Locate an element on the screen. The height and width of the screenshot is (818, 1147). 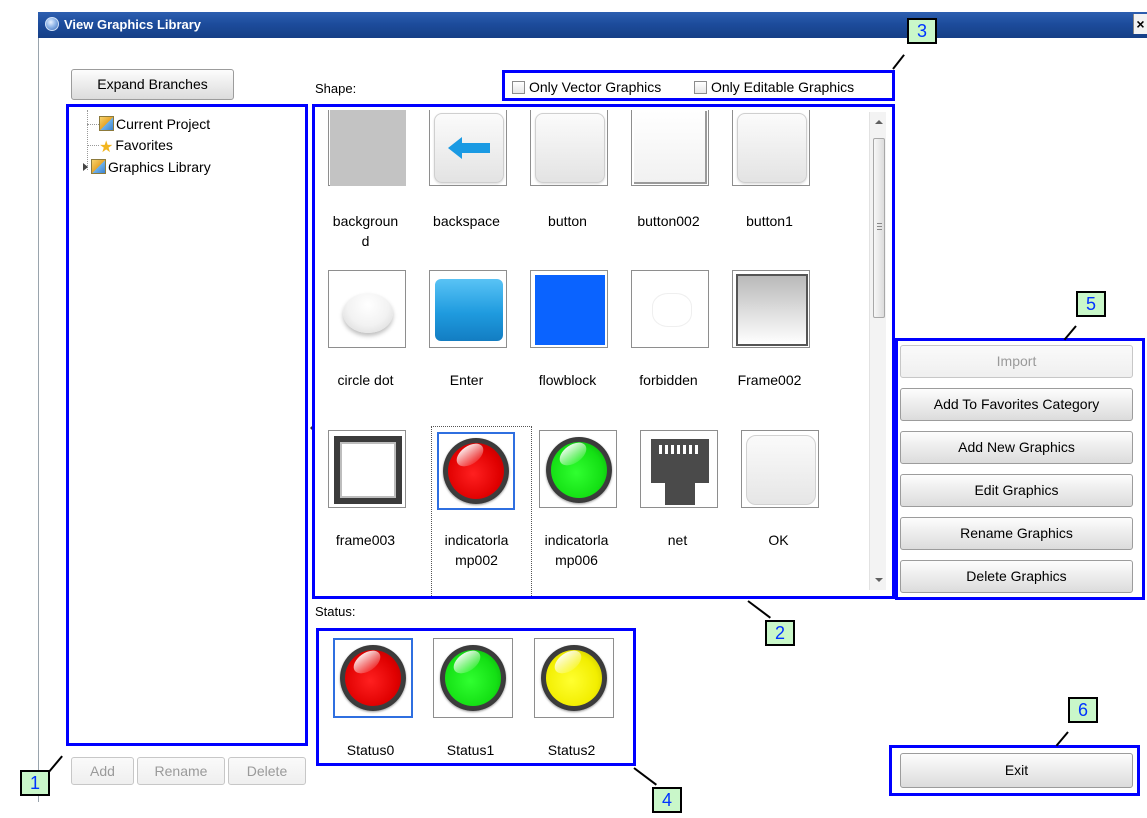
expand-branches-button: Expand Branches is located at coordinates (152, 84).